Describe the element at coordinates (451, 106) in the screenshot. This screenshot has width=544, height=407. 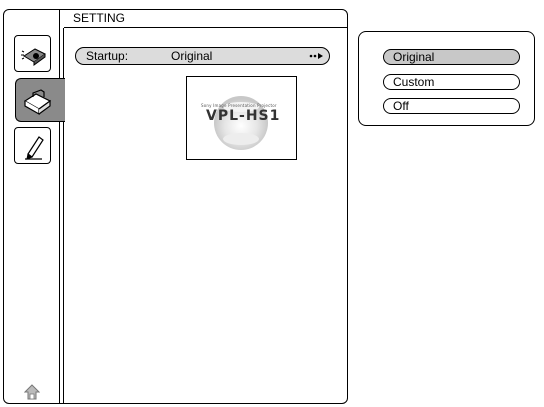
I see `option-off: Off` at that location.